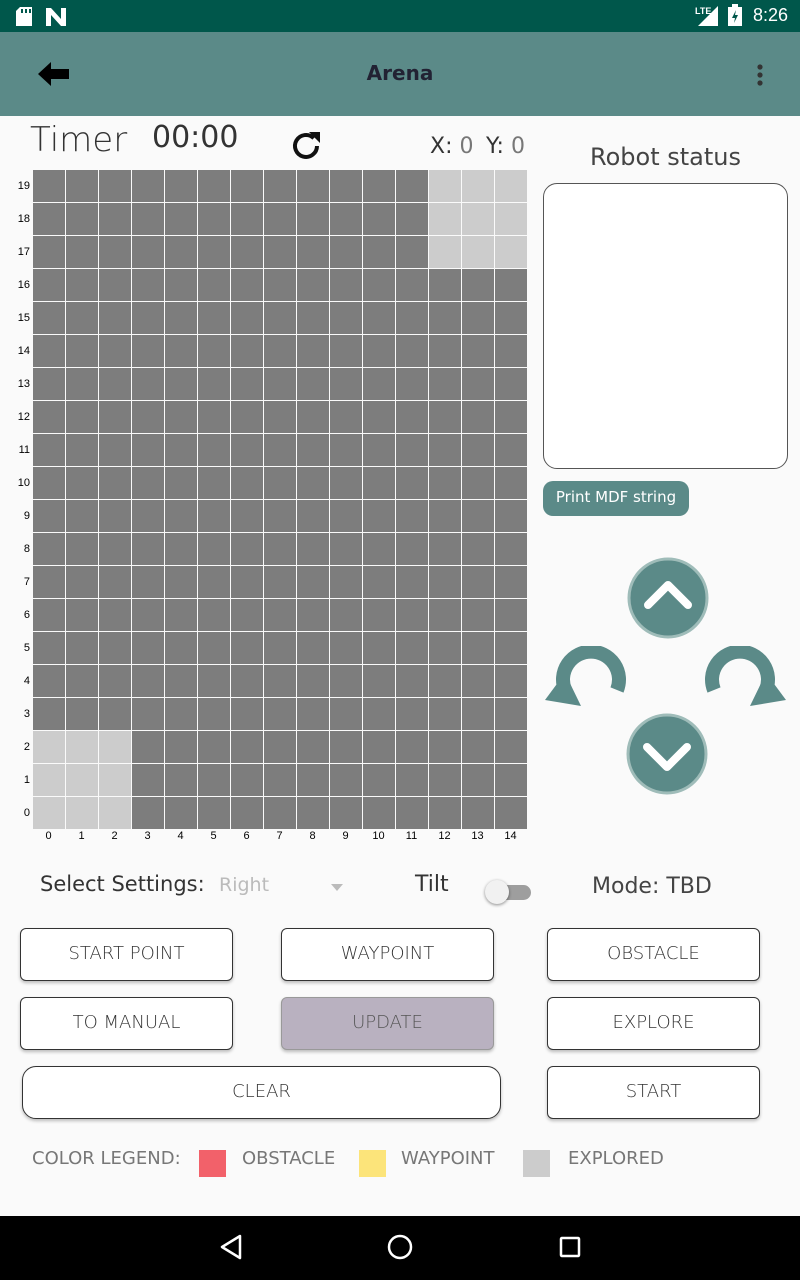  Describe the element at coordinates (126, 1023) in the screenshot. I see `to-manual-button: TO MANUAL` at that location.